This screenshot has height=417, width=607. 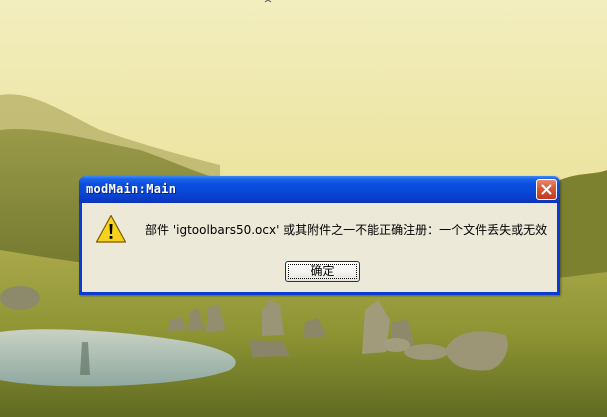 What do you see at coordinates (111, 228) in the screenshot?
I see `warning-icon` at bounding box center [111, 228].